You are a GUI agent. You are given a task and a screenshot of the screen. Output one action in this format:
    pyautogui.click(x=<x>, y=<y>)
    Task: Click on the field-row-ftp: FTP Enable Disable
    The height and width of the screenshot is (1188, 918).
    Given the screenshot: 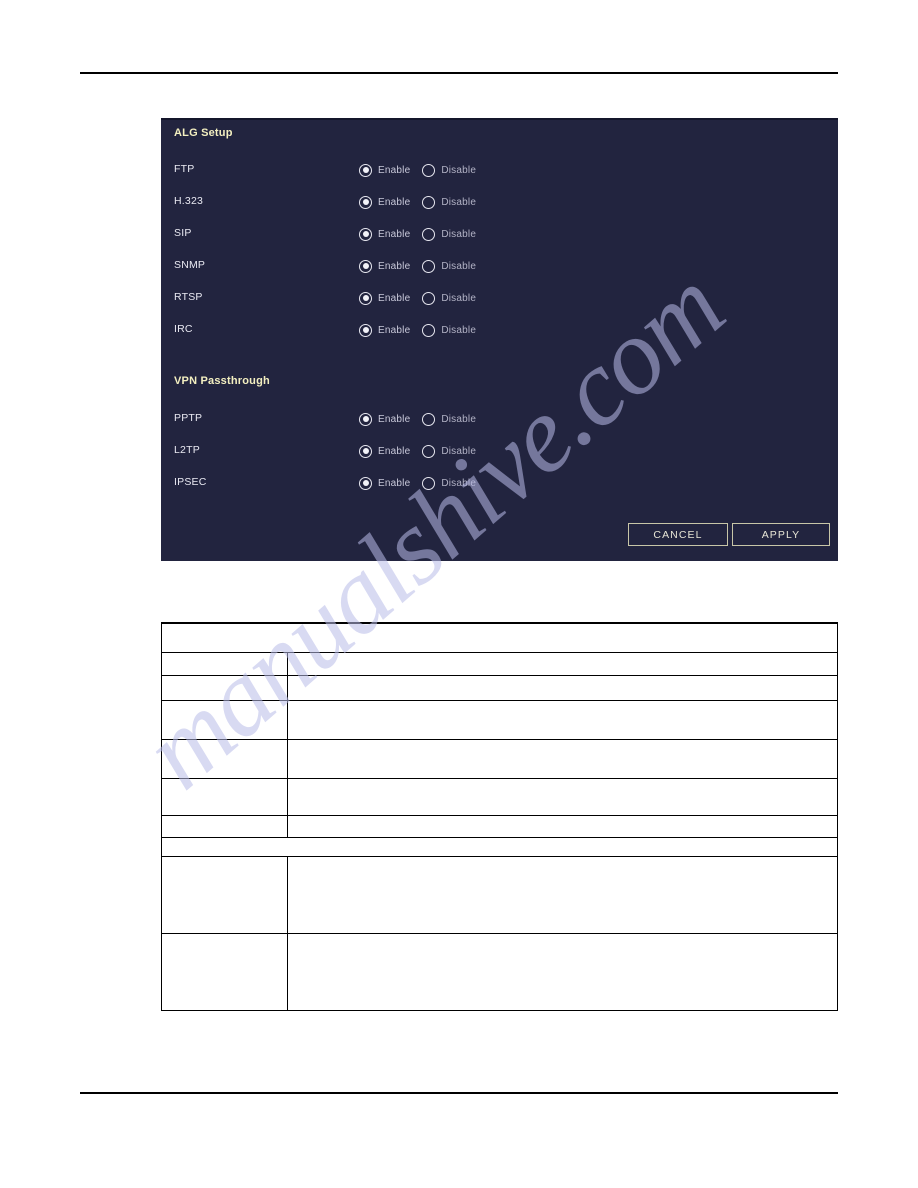 What is the action you would take?
    pyautogui.click(x=499, y=170)
    